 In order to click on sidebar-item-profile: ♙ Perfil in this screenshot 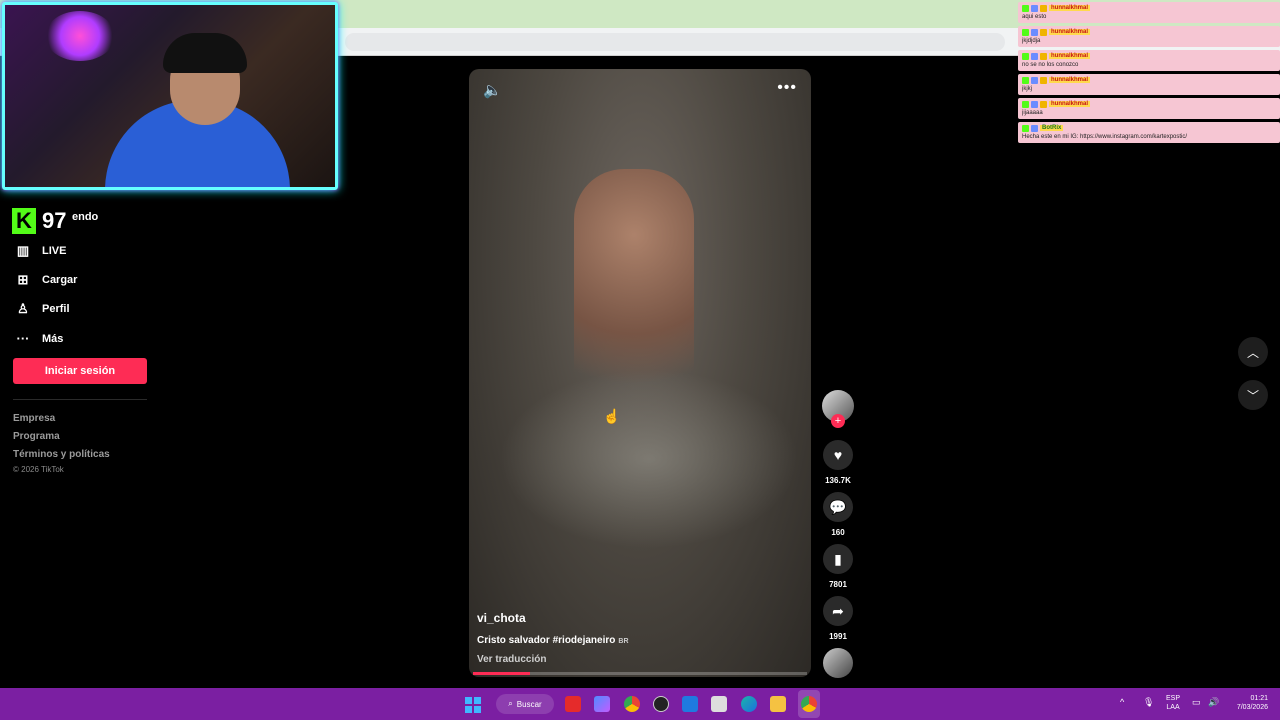, I will do `click(46, 309)`.